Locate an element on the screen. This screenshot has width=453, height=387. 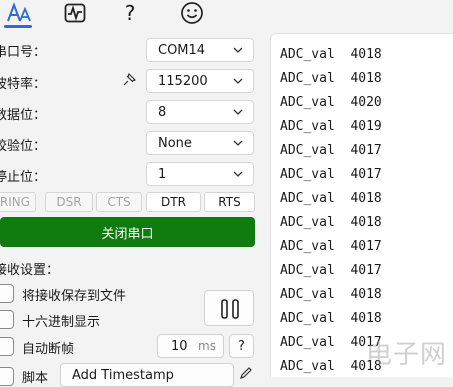
pause-icon is located at coordinates (230, 309).